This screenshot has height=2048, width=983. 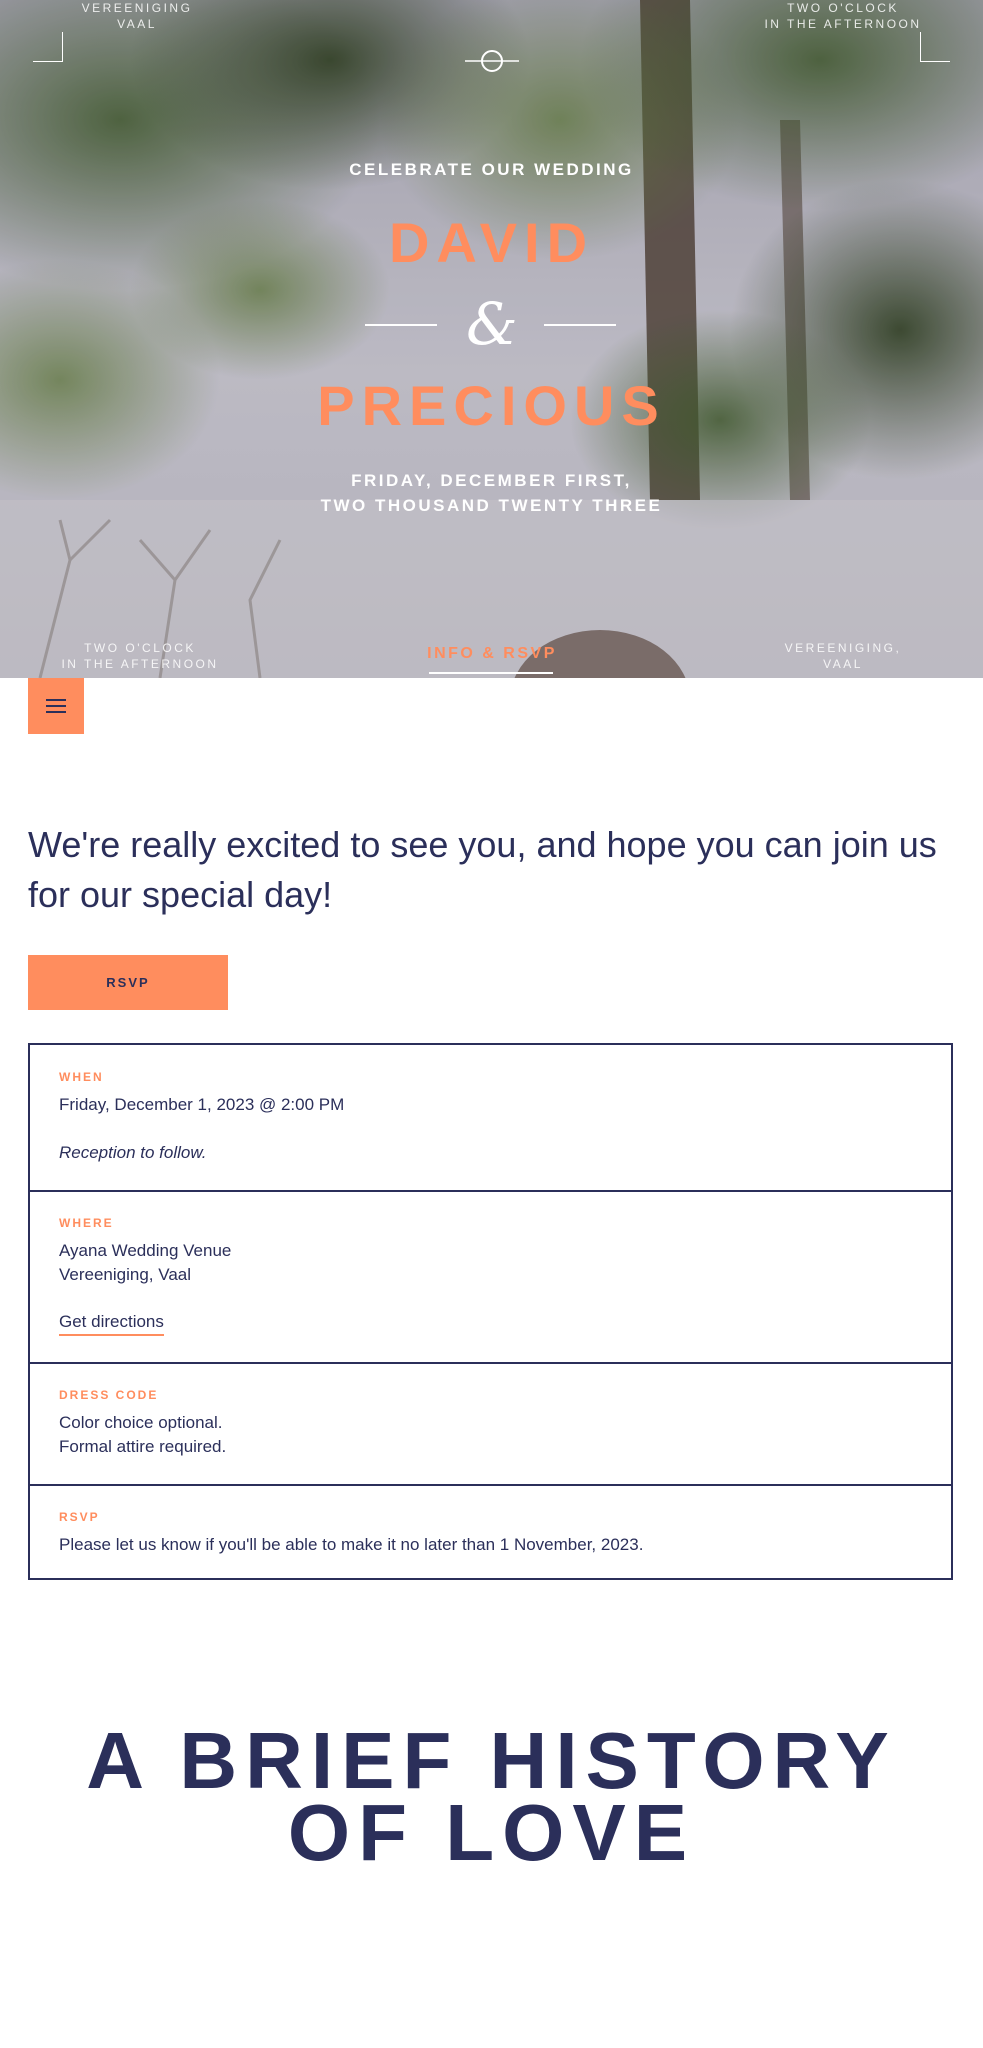 What do you see at coordinates (491, 242) in the screenshot?
I see `hero-name-first: DAVID` at bounding box center [491, 242].